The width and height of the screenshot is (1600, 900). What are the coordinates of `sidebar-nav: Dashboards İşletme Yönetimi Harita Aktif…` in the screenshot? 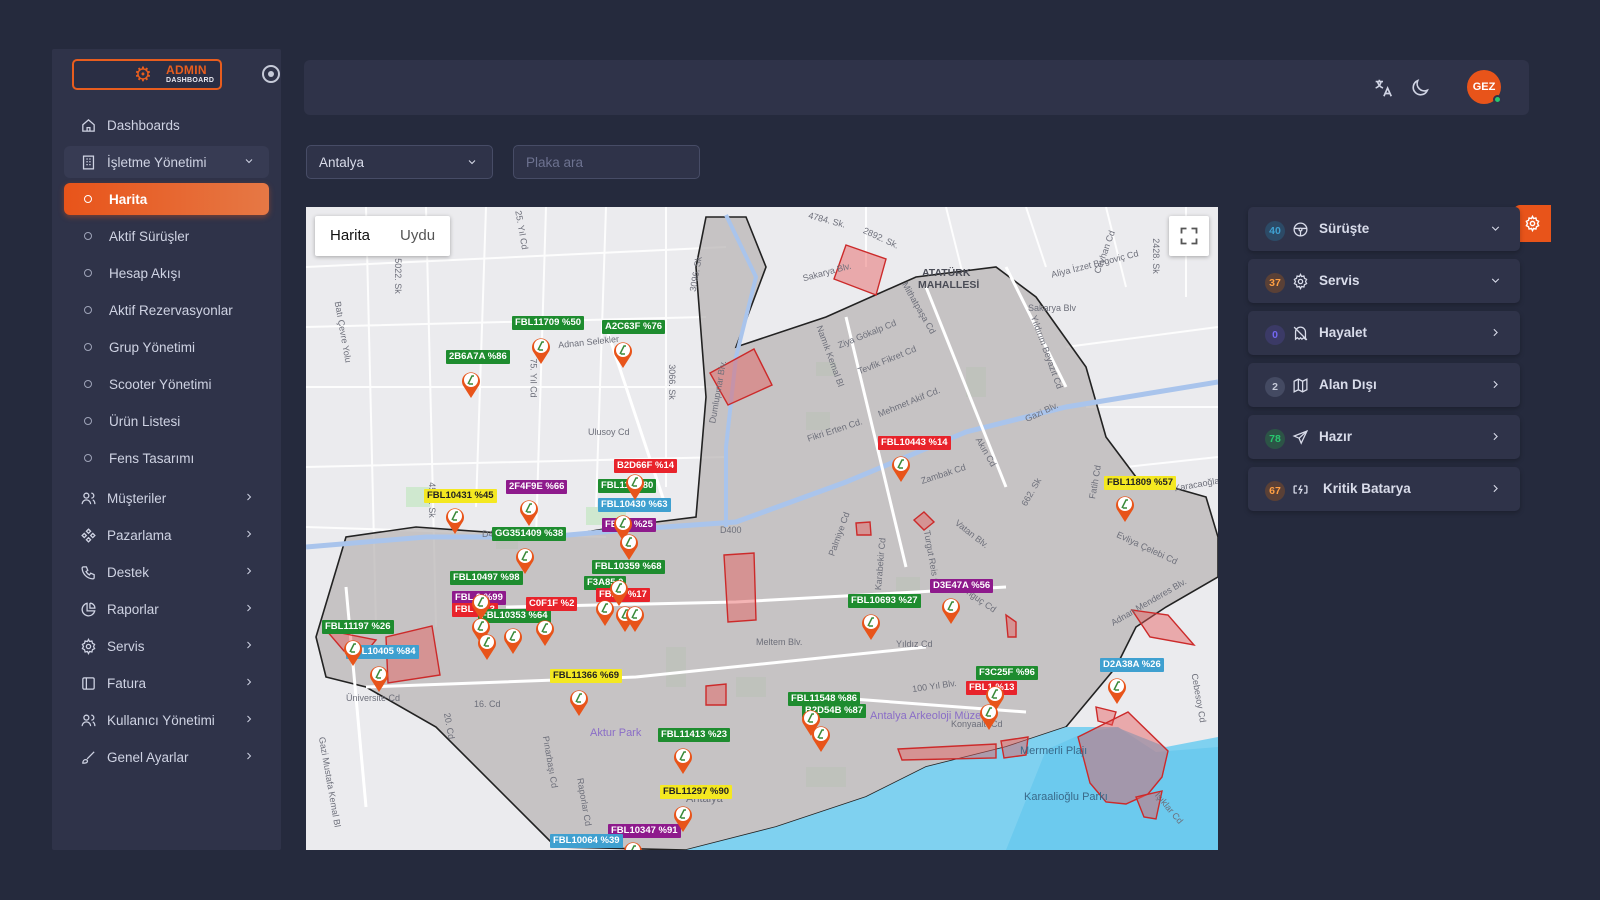 It's located at (166, 443).